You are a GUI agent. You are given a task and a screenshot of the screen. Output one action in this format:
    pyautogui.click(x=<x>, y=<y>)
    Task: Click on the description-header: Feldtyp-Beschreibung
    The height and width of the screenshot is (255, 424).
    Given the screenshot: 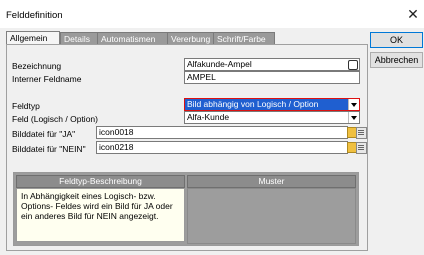 What is the action you would take?
    pyautogui.click(x=100, y=181)
    